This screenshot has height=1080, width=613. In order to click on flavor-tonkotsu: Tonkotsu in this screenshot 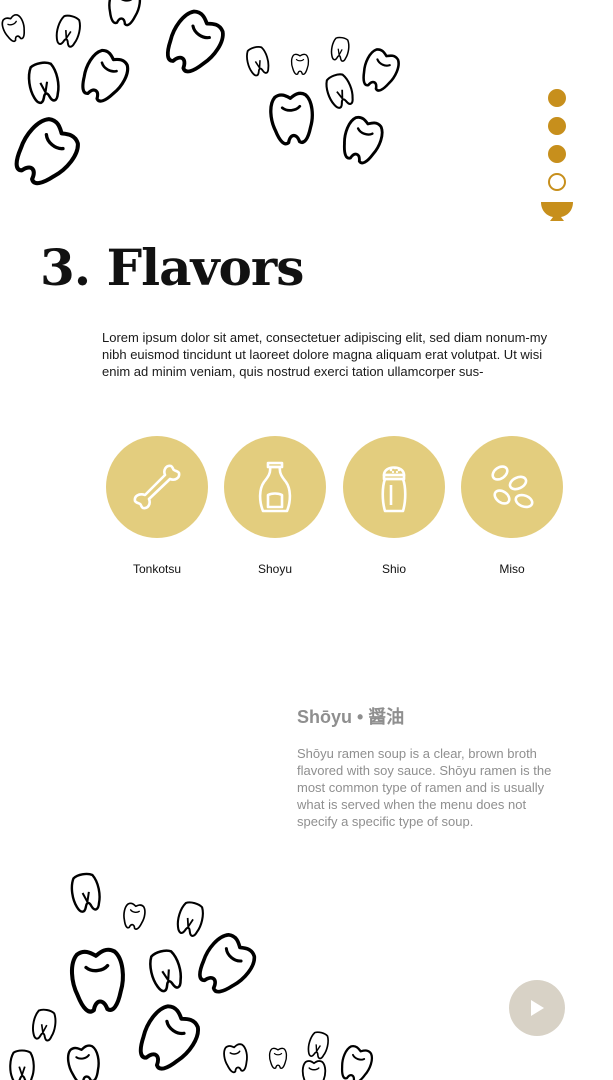, I will do `click(157, 506)`.